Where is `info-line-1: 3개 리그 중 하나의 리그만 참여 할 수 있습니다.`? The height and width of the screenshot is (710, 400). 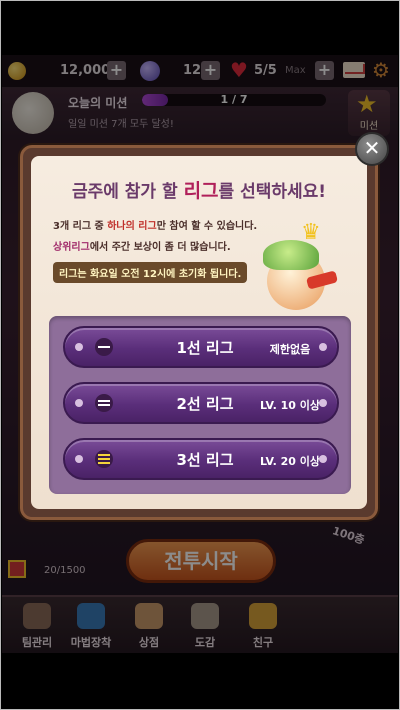
info-line-1: 3개 리그 중 하나의 리그만 참여 할 수 있습니다. is located at coordinates (155, 224).